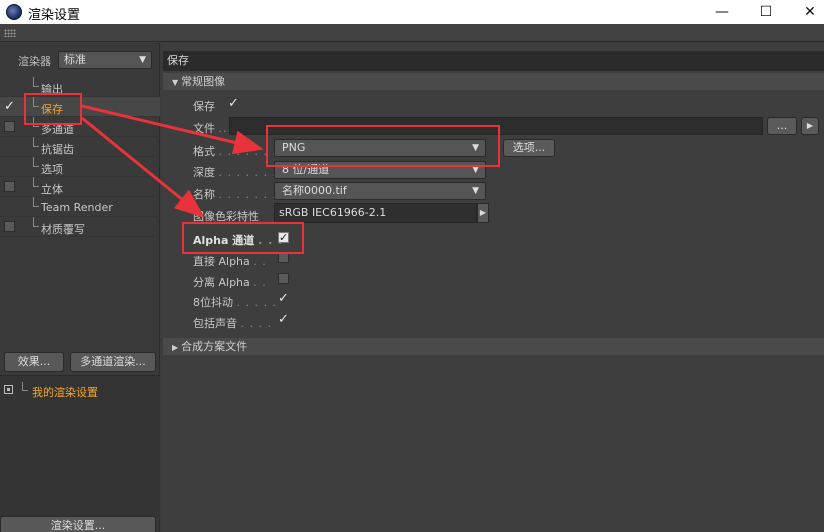  What do you see at coordinates (243, 238) in the screenshot?
I see `annotation-box-alpha` at bounding box center [243, 238].